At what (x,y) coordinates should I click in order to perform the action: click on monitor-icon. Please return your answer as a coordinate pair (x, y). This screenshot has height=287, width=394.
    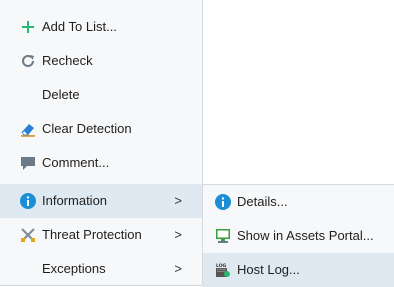
    Looking at the image, I should click on (223, 236).